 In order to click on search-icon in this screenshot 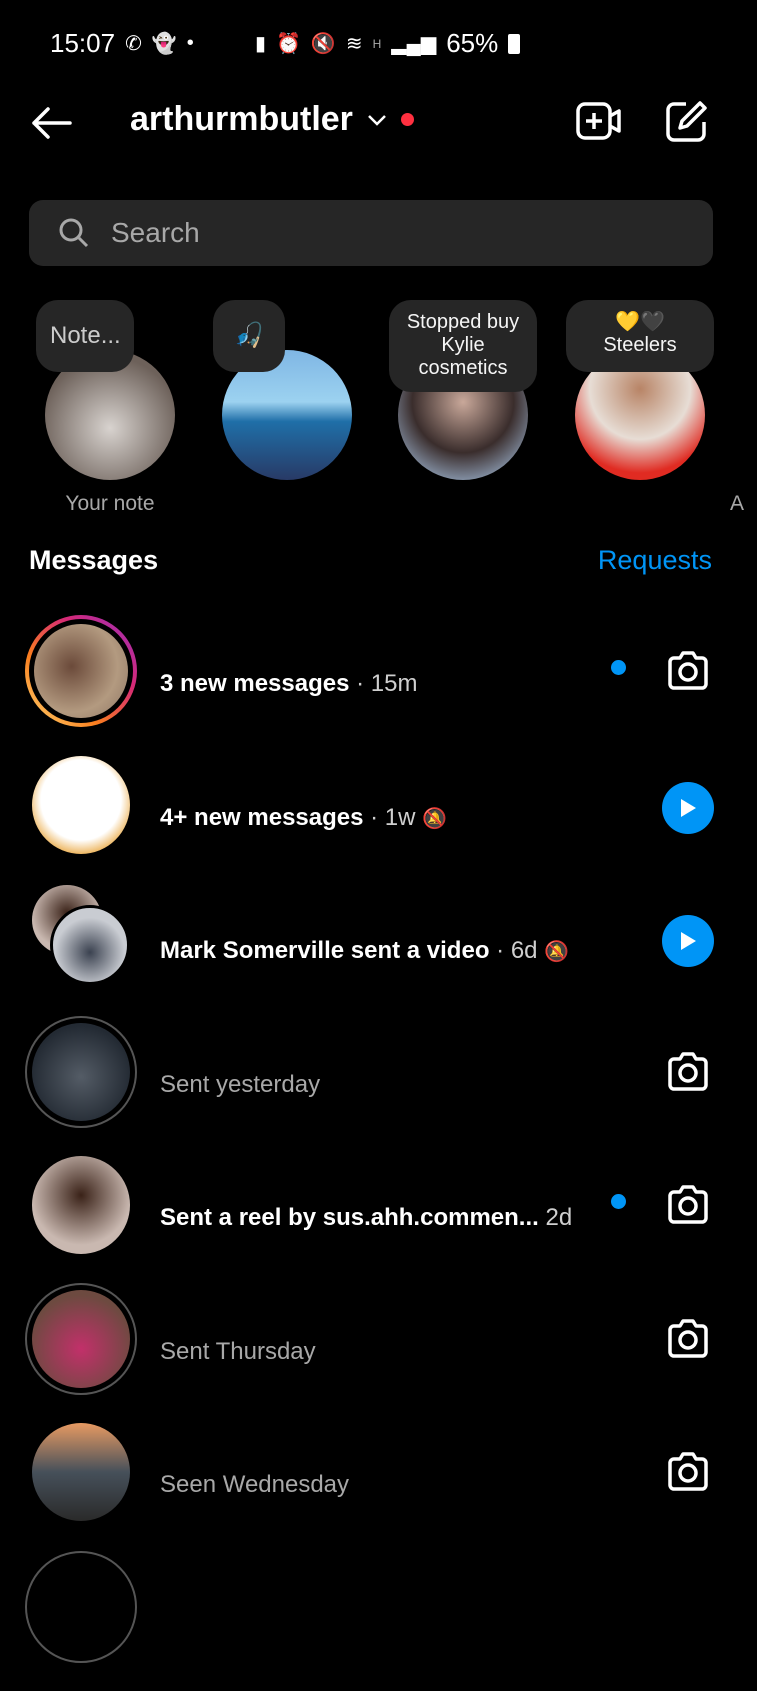, I will do `click(74, 233)`.